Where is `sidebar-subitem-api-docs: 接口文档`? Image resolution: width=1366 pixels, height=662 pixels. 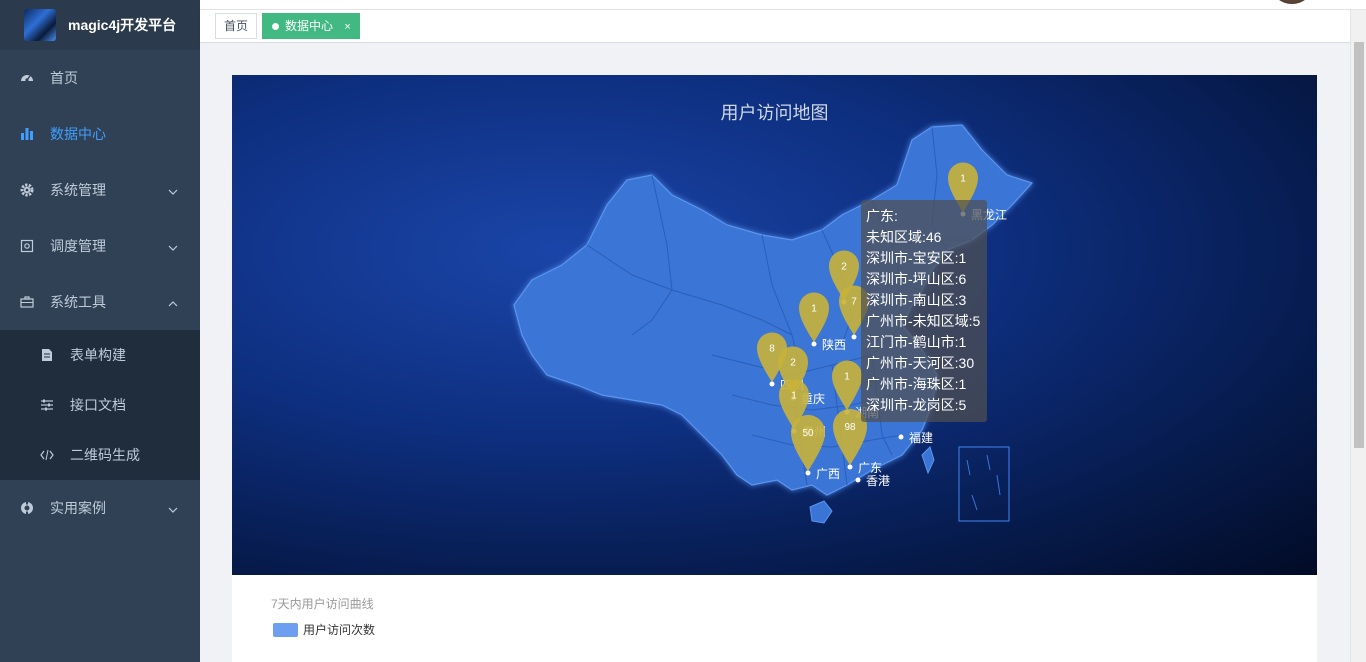
sidebar-subitem-api-docs: 接口文档 is located at coordinates (100, 405).